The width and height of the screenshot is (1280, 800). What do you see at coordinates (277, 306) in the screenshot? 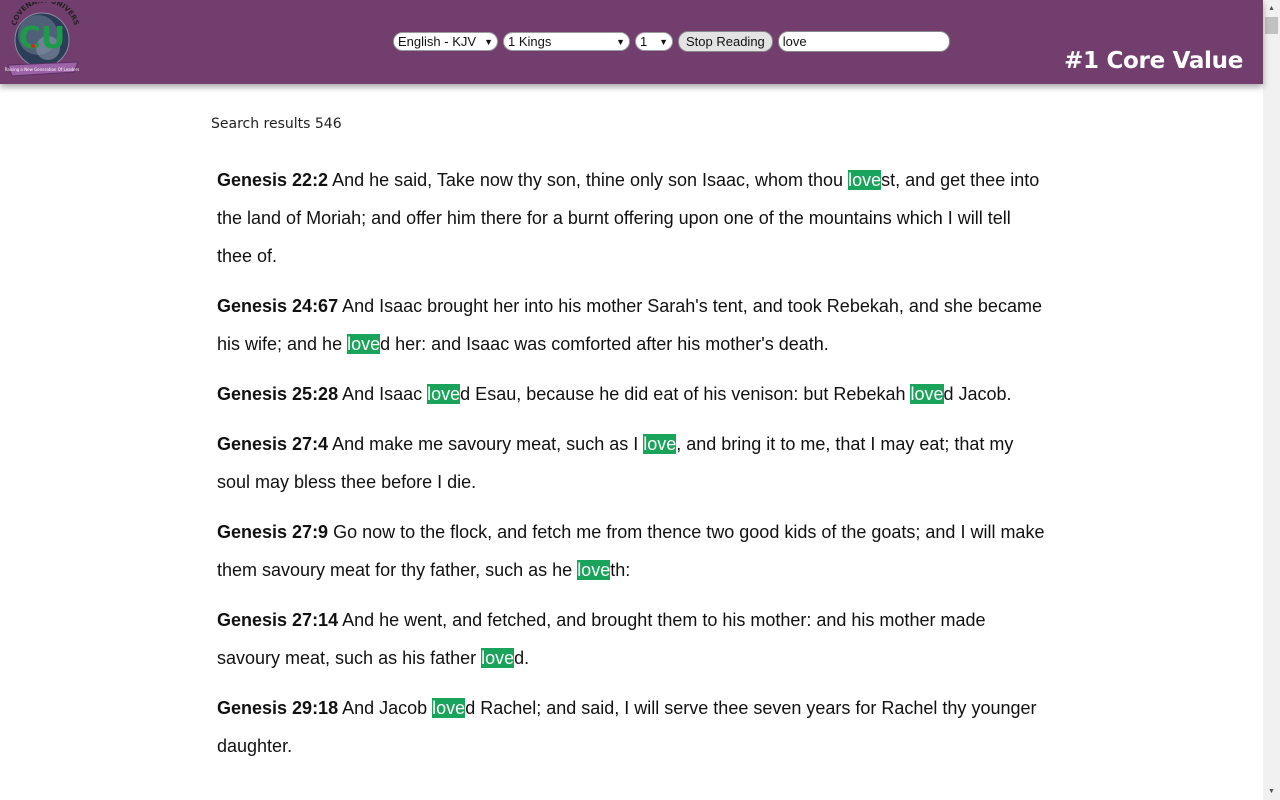
I see `verse-reference: Genesis 24:67` at bounding box center [277, 306].